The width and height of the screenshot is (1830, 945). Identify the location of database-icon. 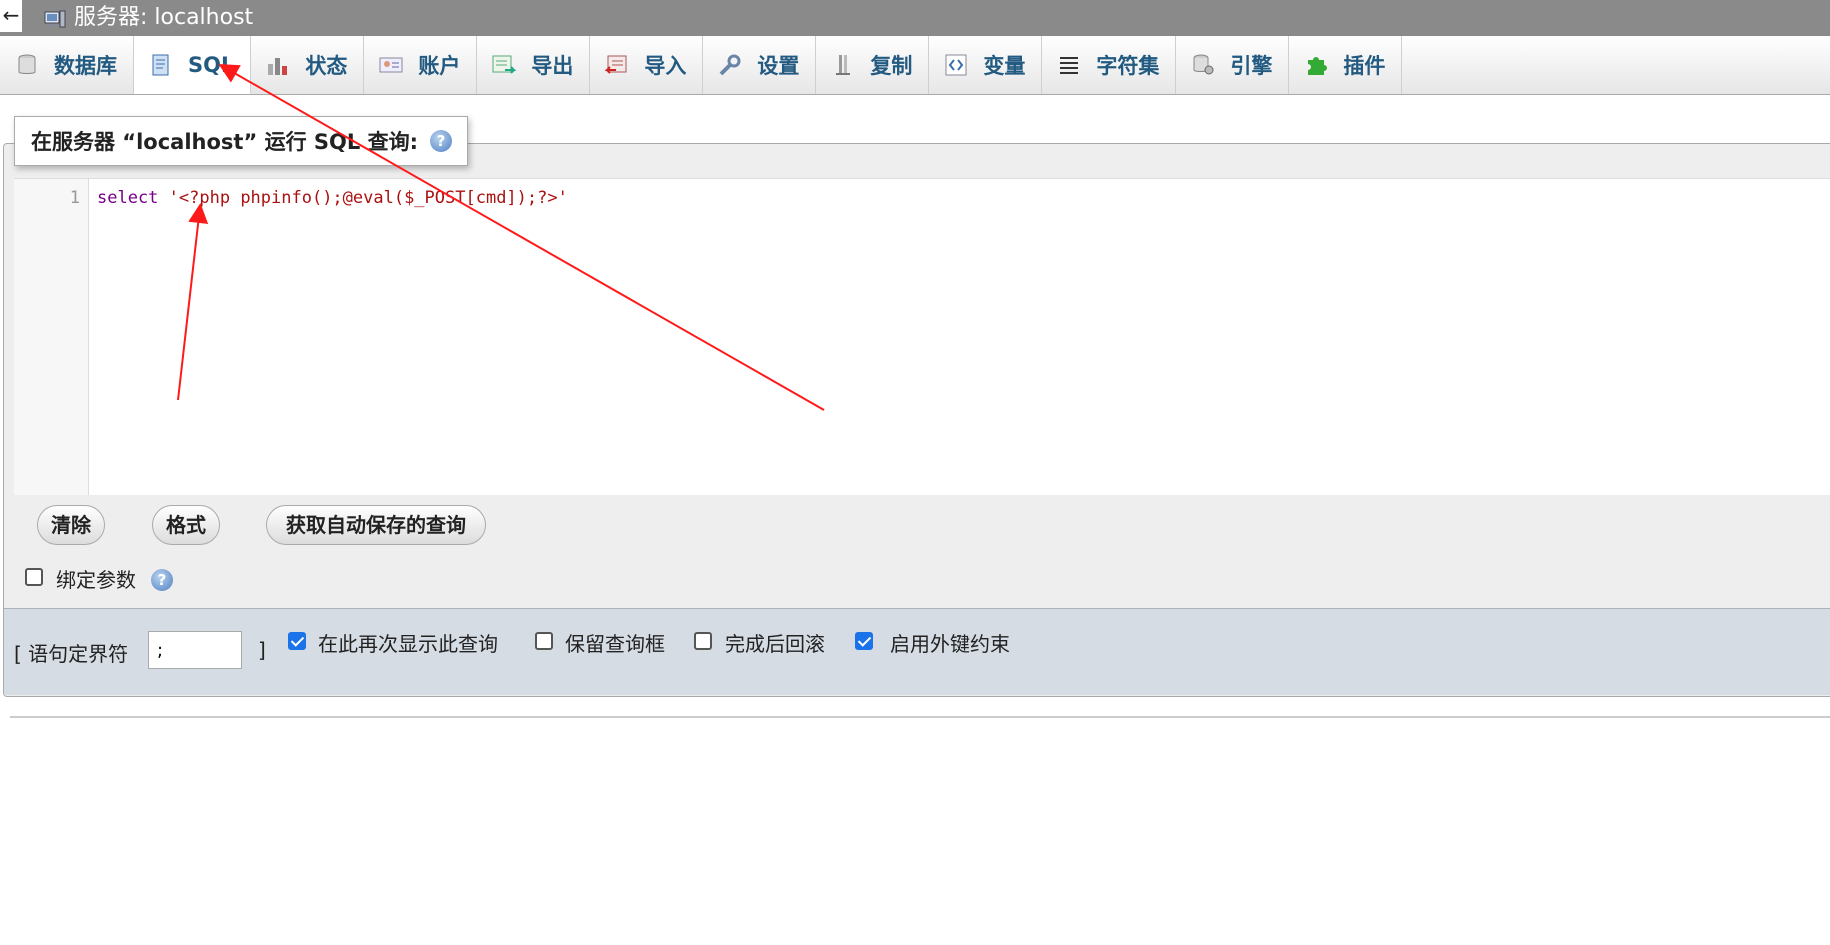
(27, 64).